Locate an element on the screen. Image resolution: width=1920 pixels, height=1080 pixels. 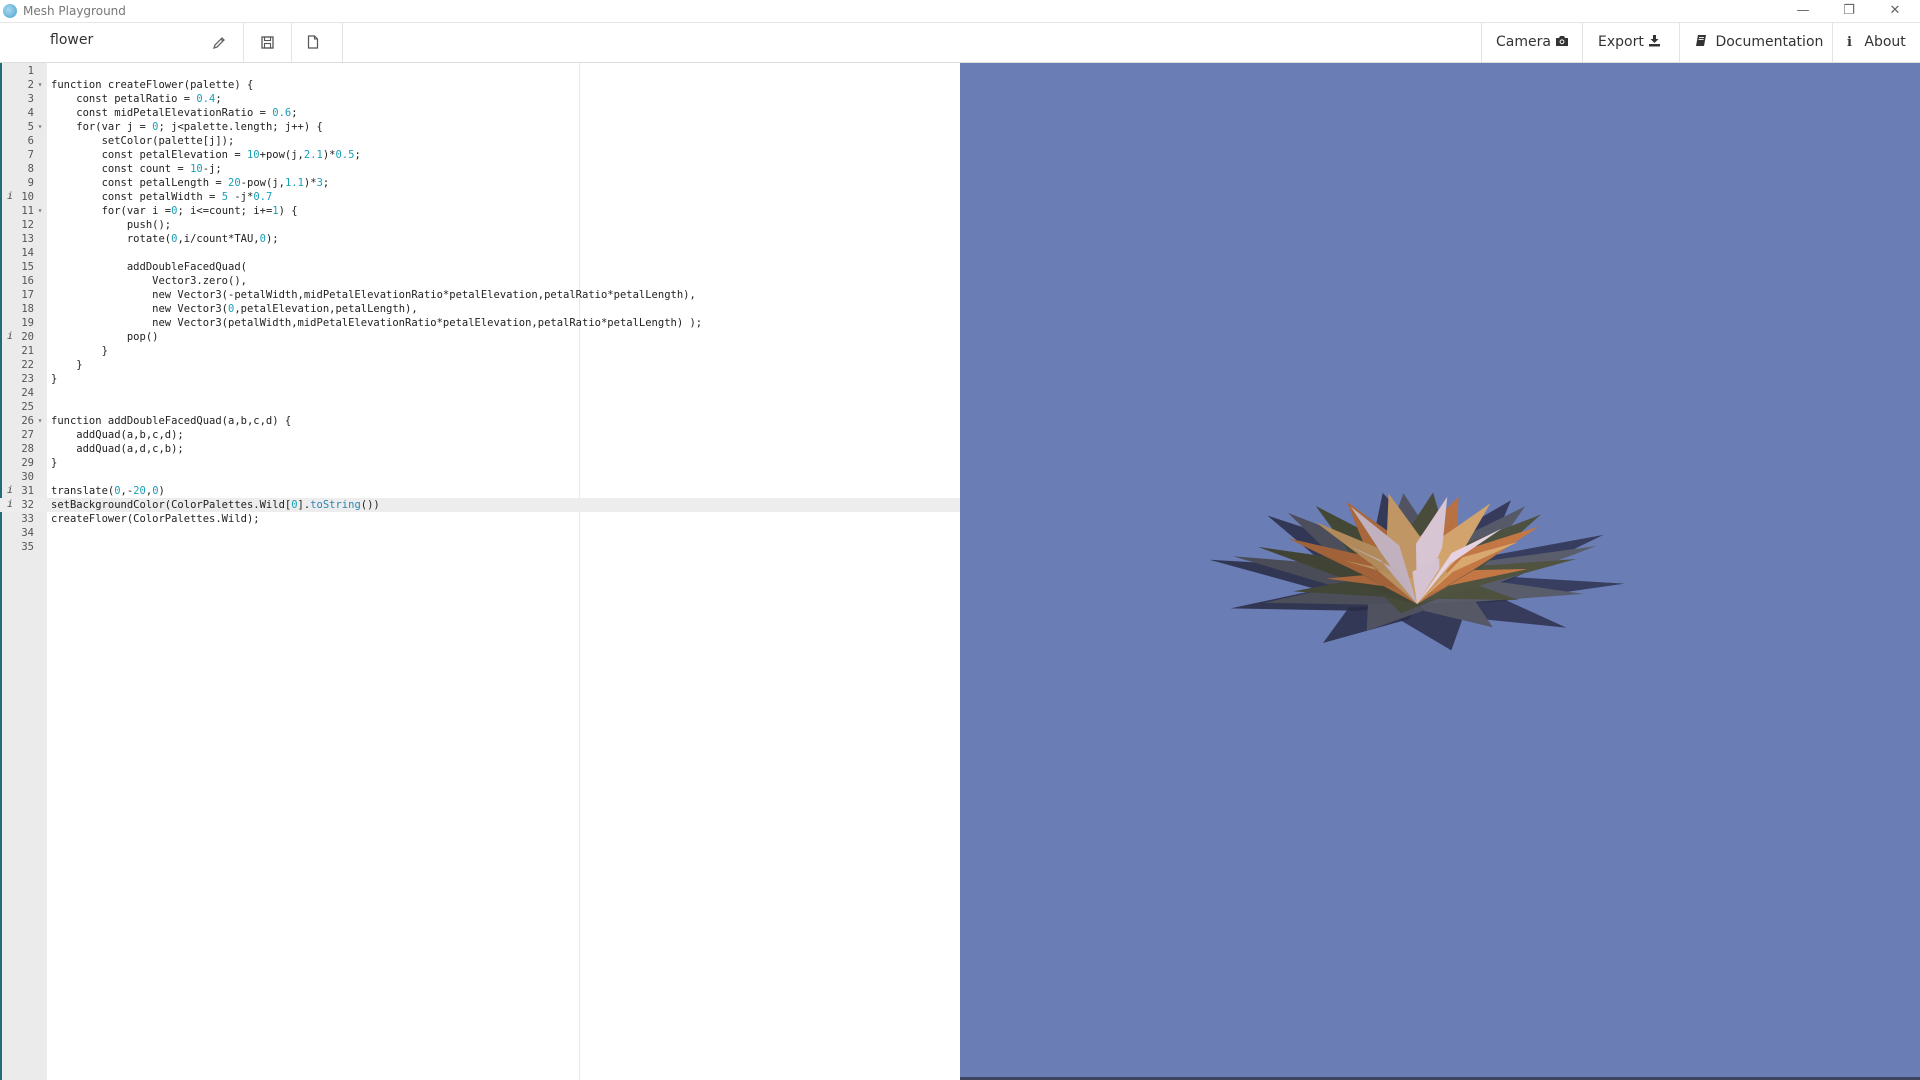
pencil-icon is located at coordinates (219, 42).